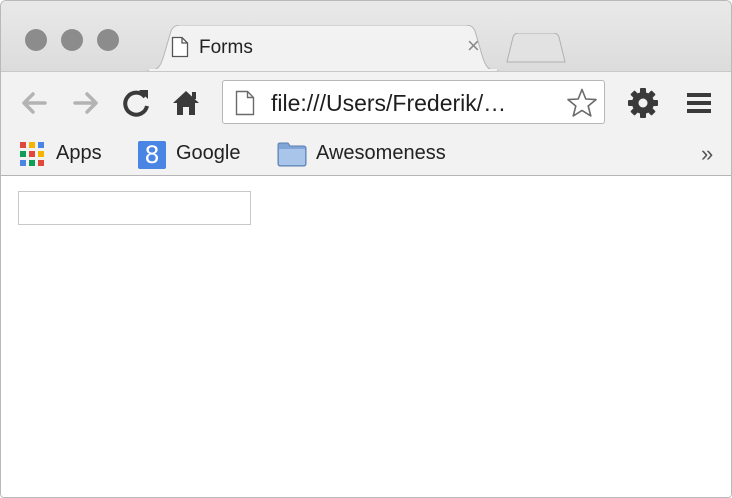 Image resolution: width=732 pixels, height=498 pixels. Describe the element at coordinates (79, 153) in the screenshot. I see `bookmark-label: Apps` at that location.